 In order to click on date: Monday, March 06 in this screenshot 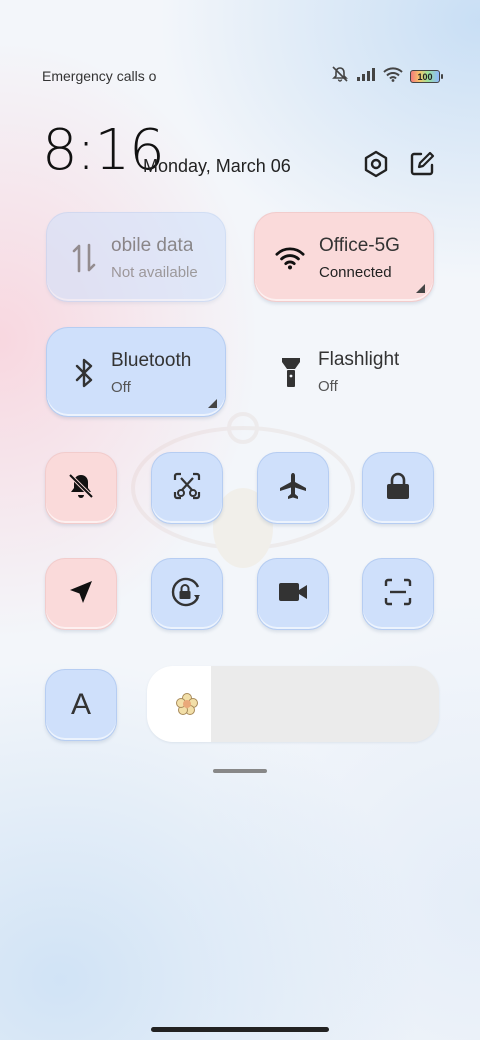, I will do `click(217, 166)`.